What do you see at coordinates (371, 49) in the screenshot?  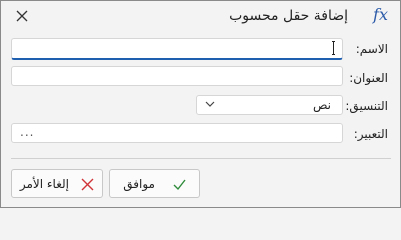 I see `name-label: الاسم:` at bounding box center [371, 49].